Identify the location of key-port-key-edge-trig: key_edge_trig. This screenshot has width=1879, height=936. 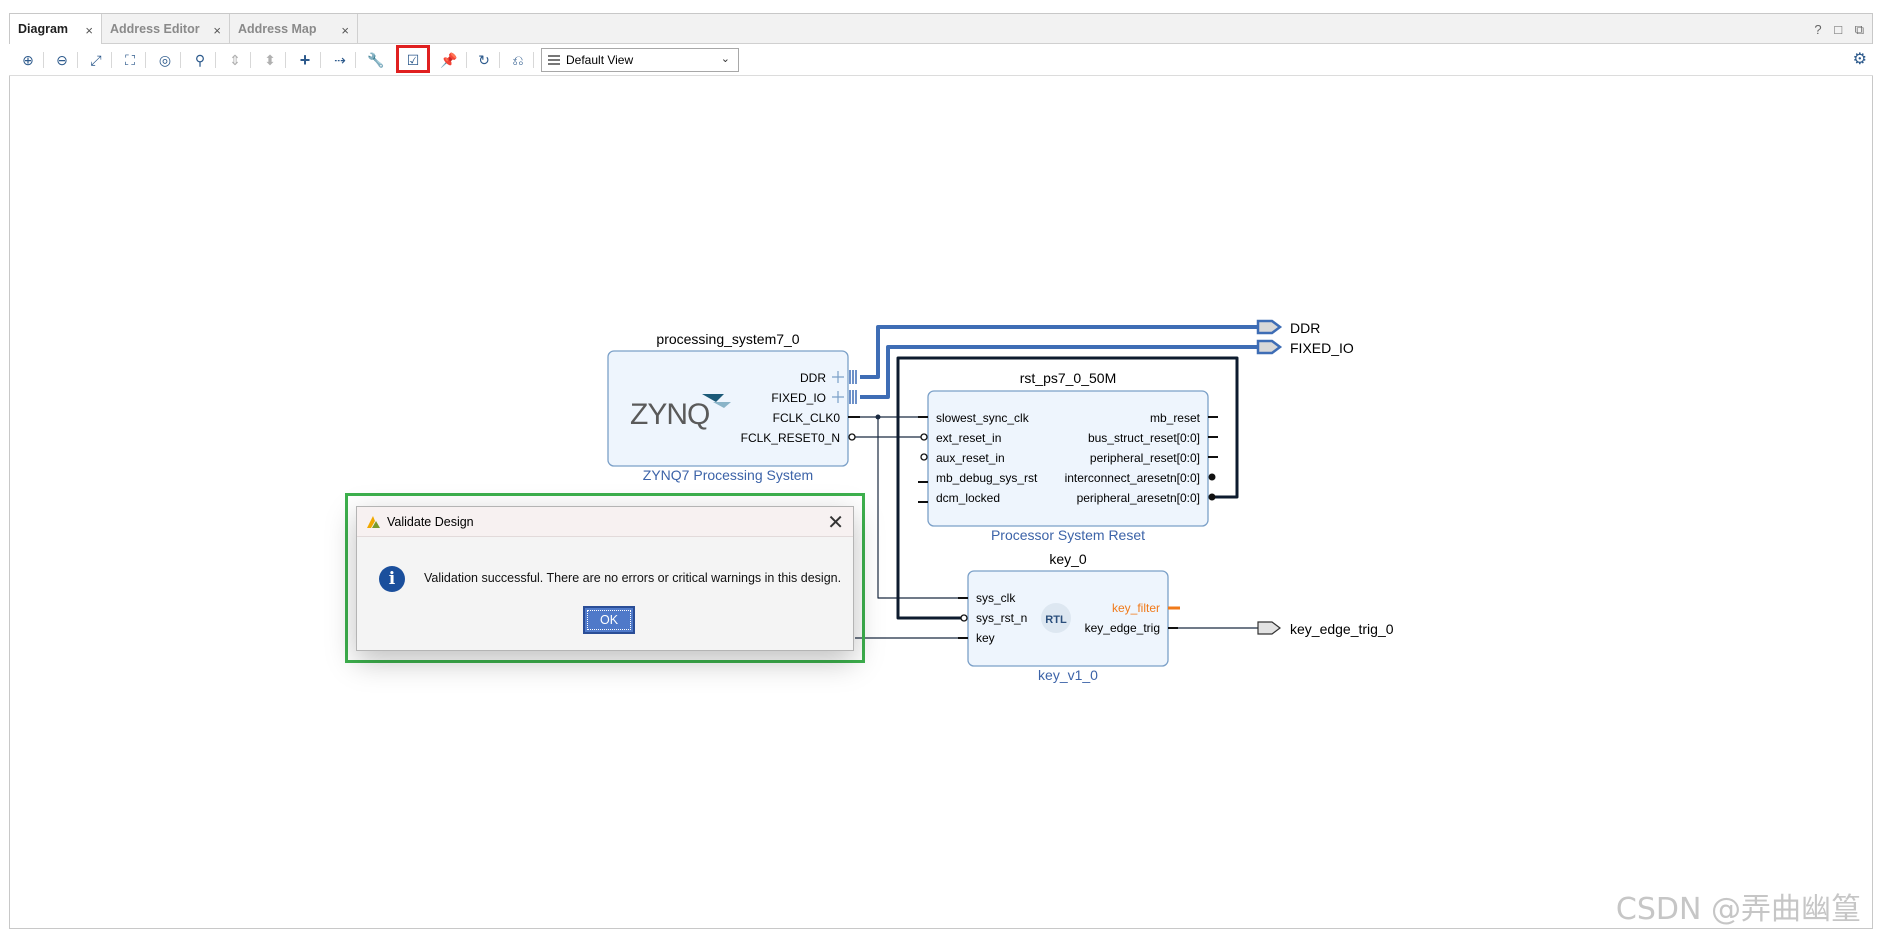
(1122, 628).